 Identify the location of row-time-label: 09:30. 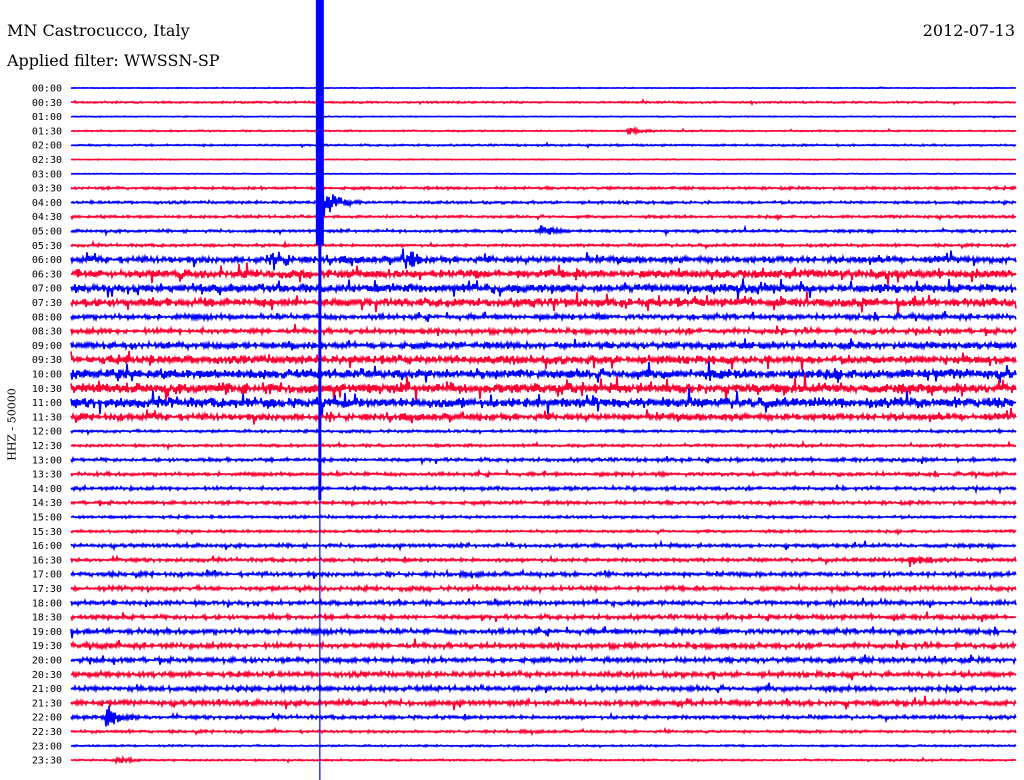
(47, 360).